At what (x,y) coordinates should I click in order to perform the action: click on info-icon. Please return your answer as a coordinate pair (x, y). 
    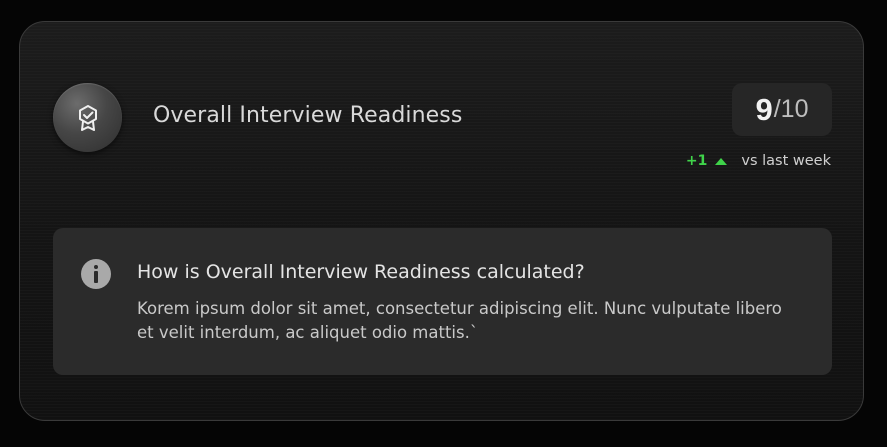
    Looking at the image, I should click on (96, 274).